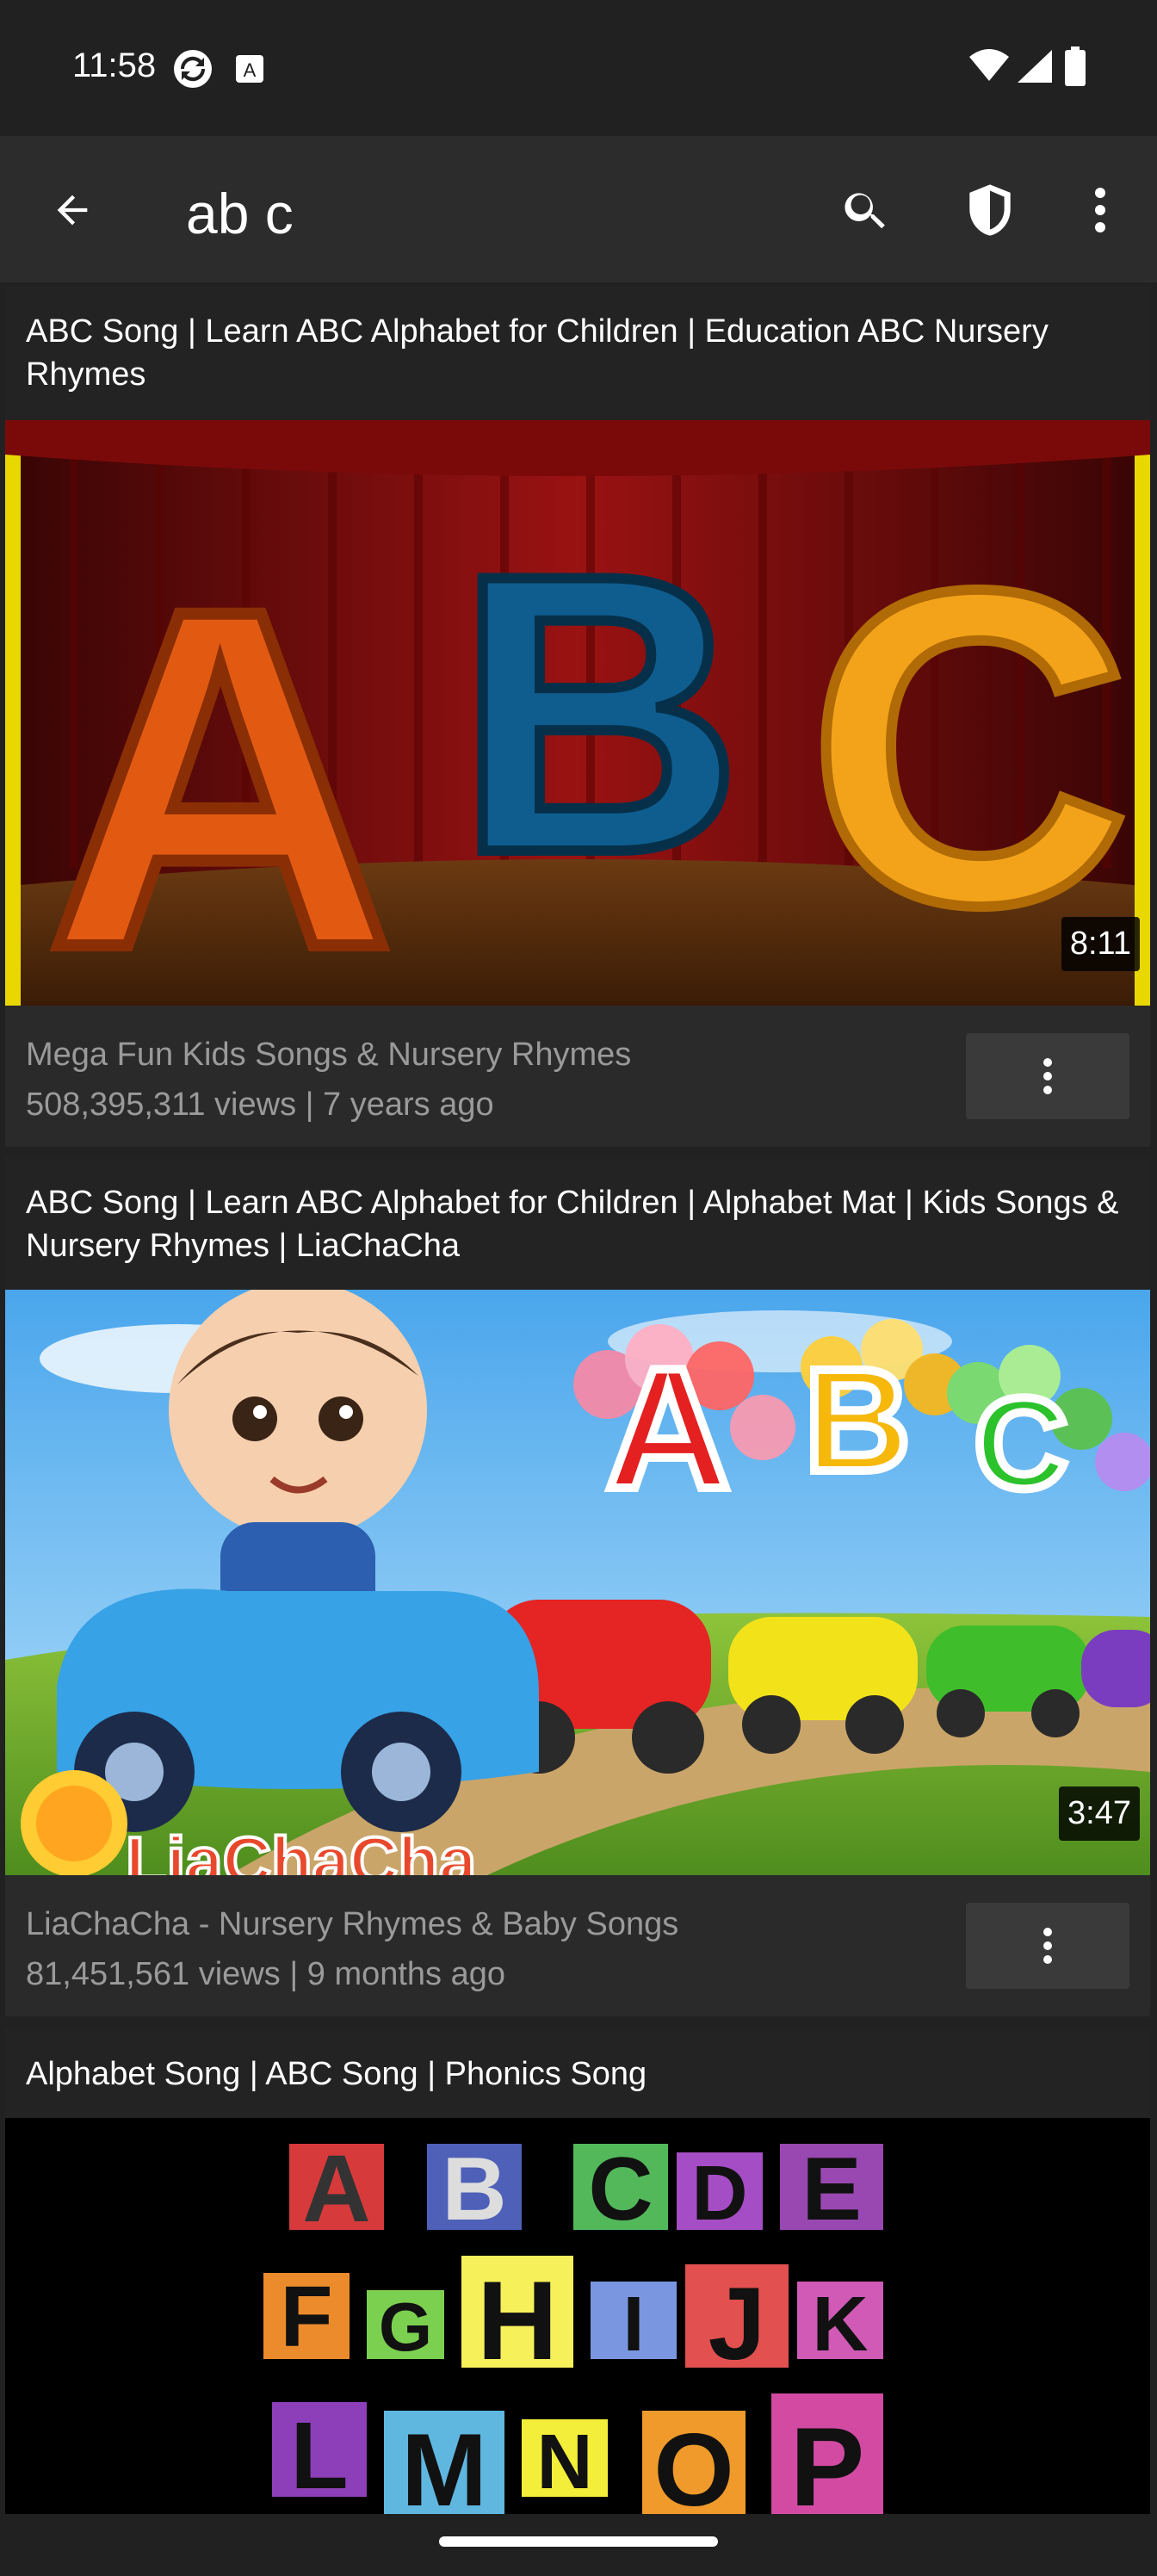  I want to click on status-time: 11:58, so click(114, 65).